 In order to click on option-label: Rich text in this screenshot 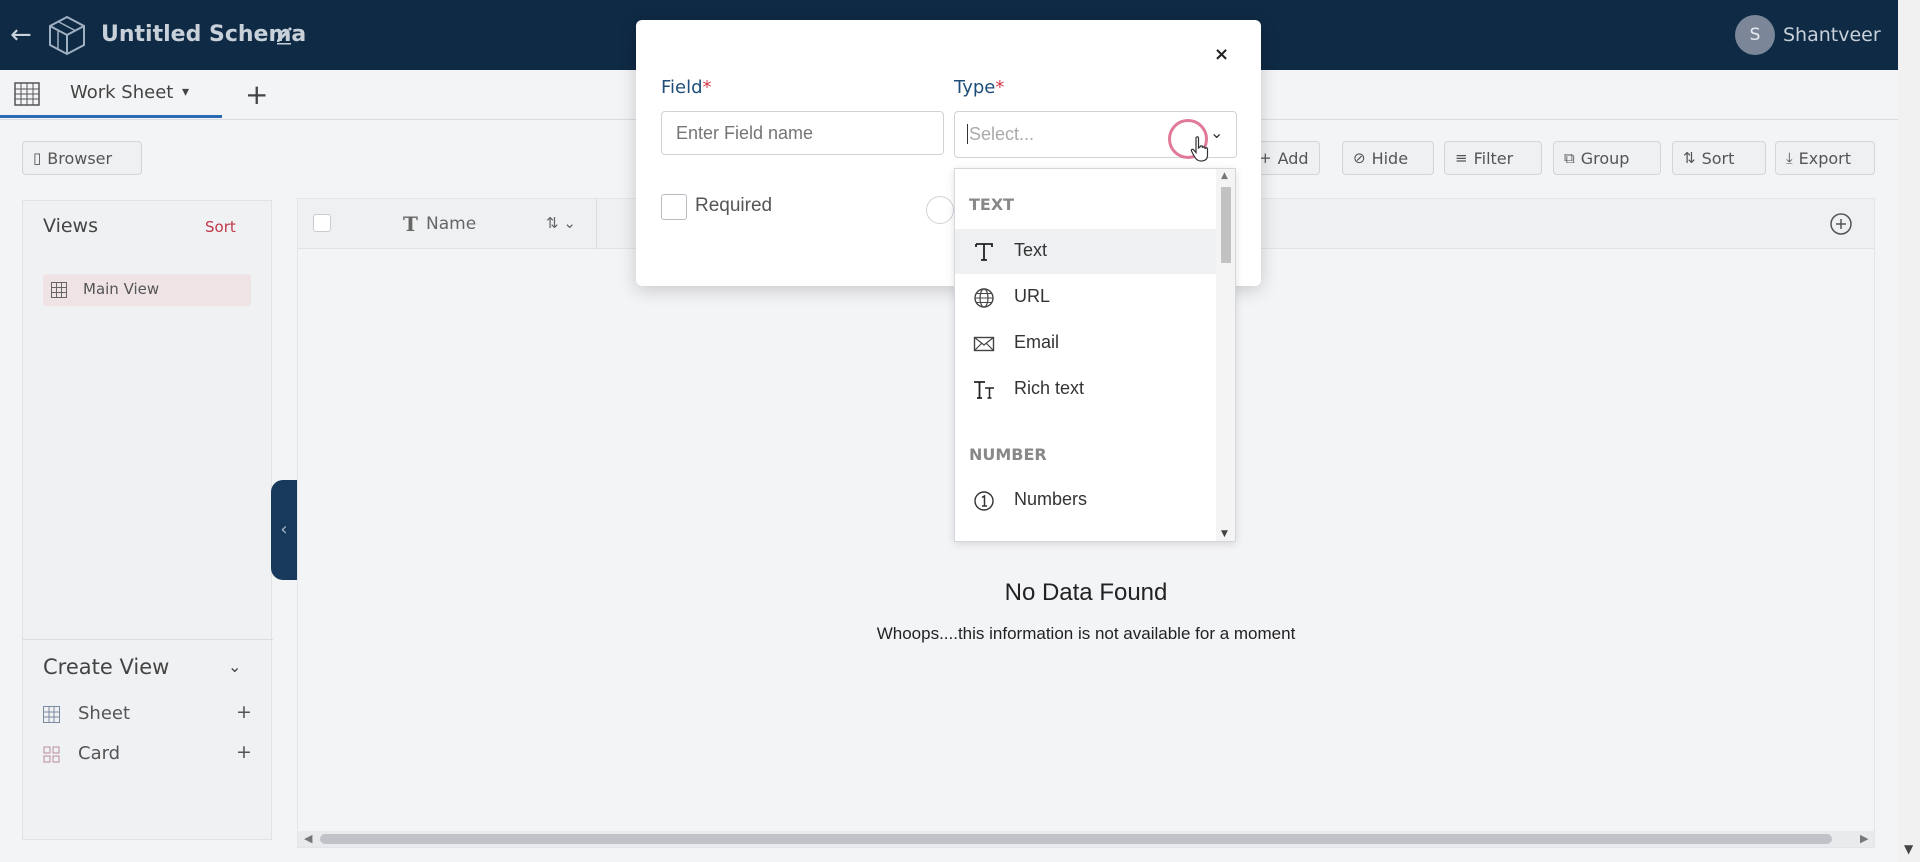, I will do `click(1049, 388)`.